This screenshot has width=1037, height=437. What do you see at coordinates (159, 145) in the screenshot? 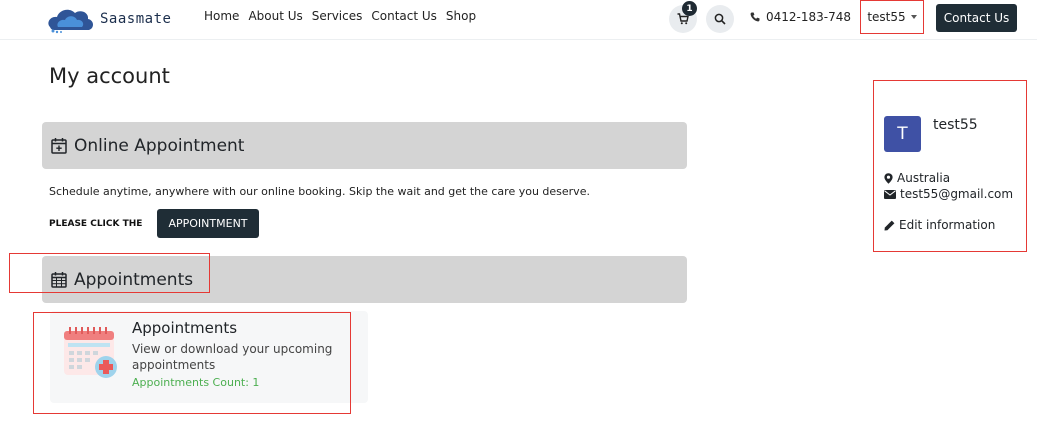
I see `online-appointment-title: Online Appointment` at bounding box center [159, 145].